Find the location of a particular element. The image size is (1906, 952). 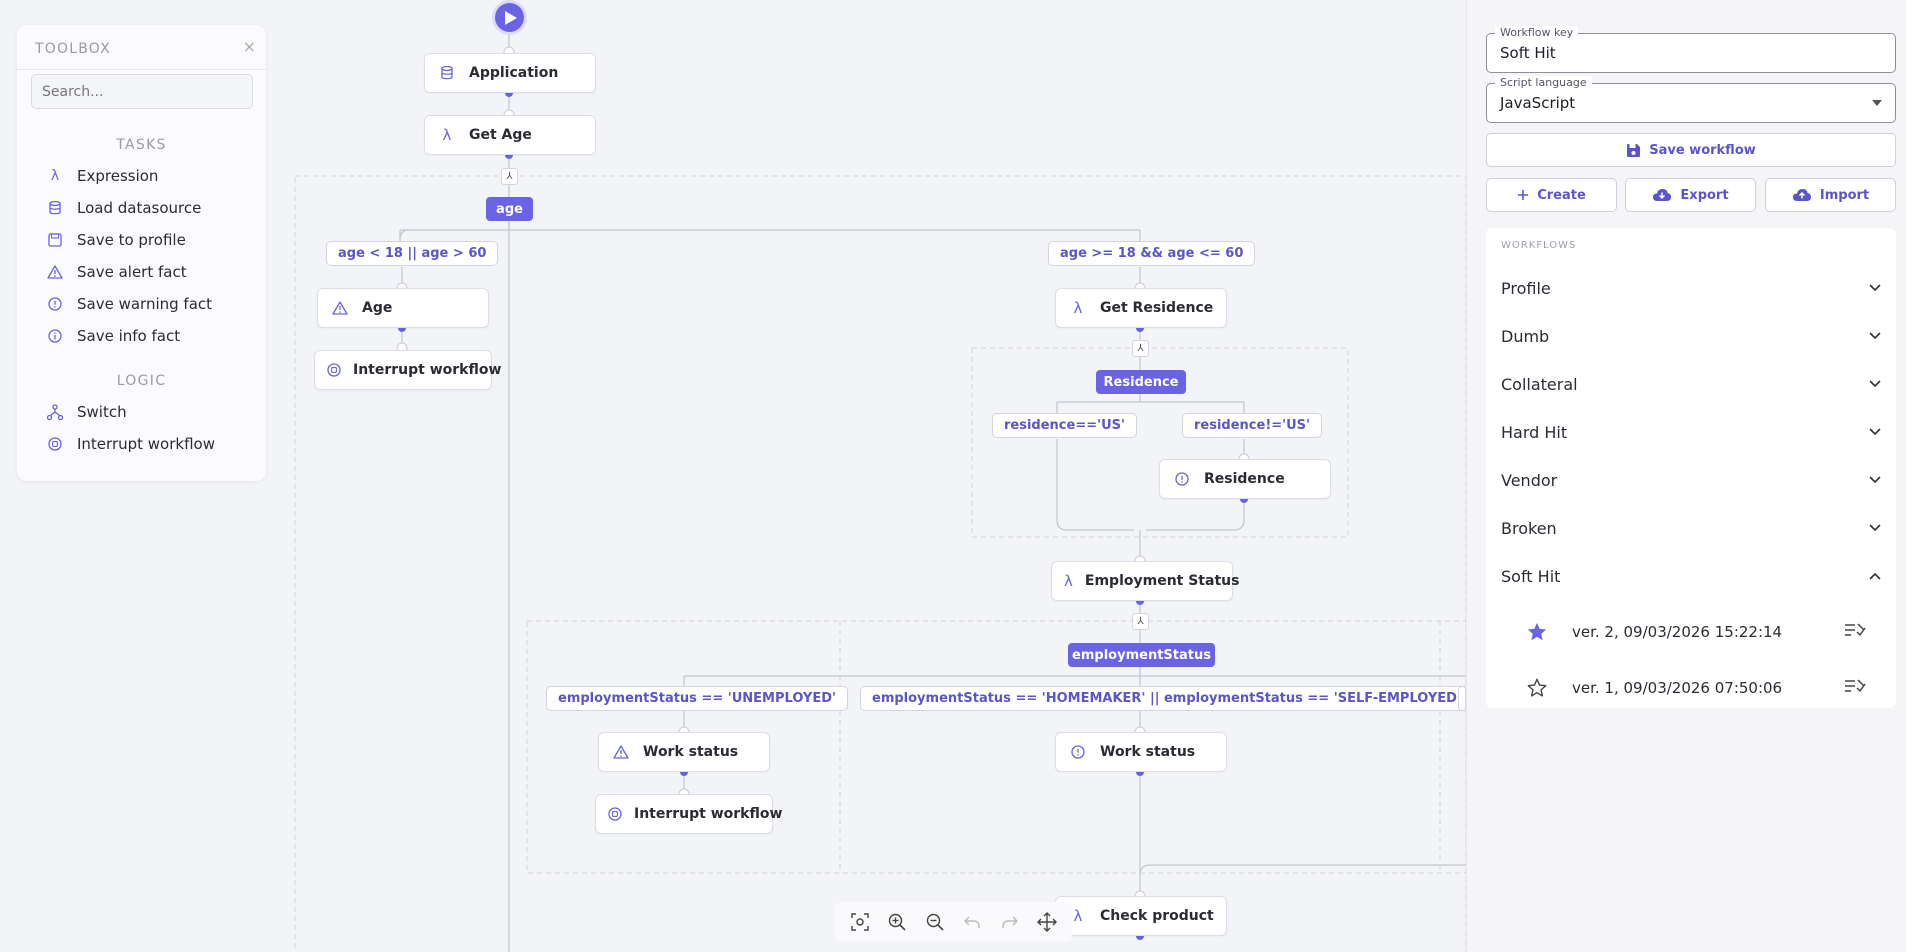

node-employment-status: λ Employment Status is located at coordinates (1145, 581).